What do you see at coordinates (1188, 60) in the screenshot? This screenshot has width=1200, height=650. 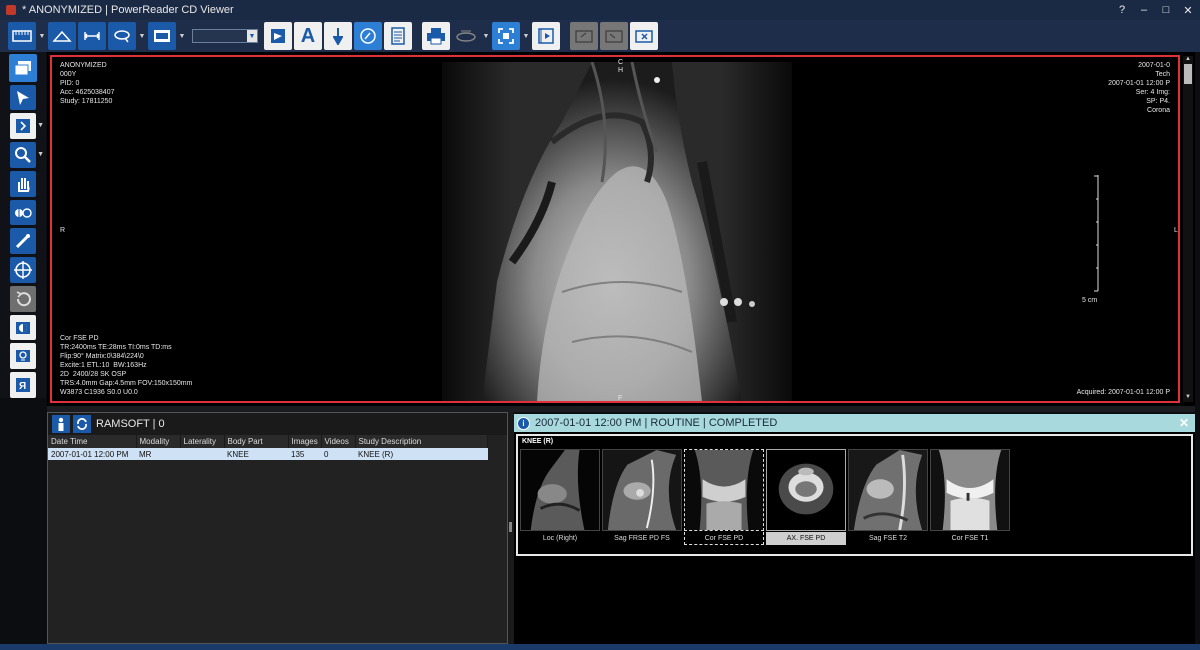 I see `scroll-up-icon: ▲` at bounding box center [1188, 60].